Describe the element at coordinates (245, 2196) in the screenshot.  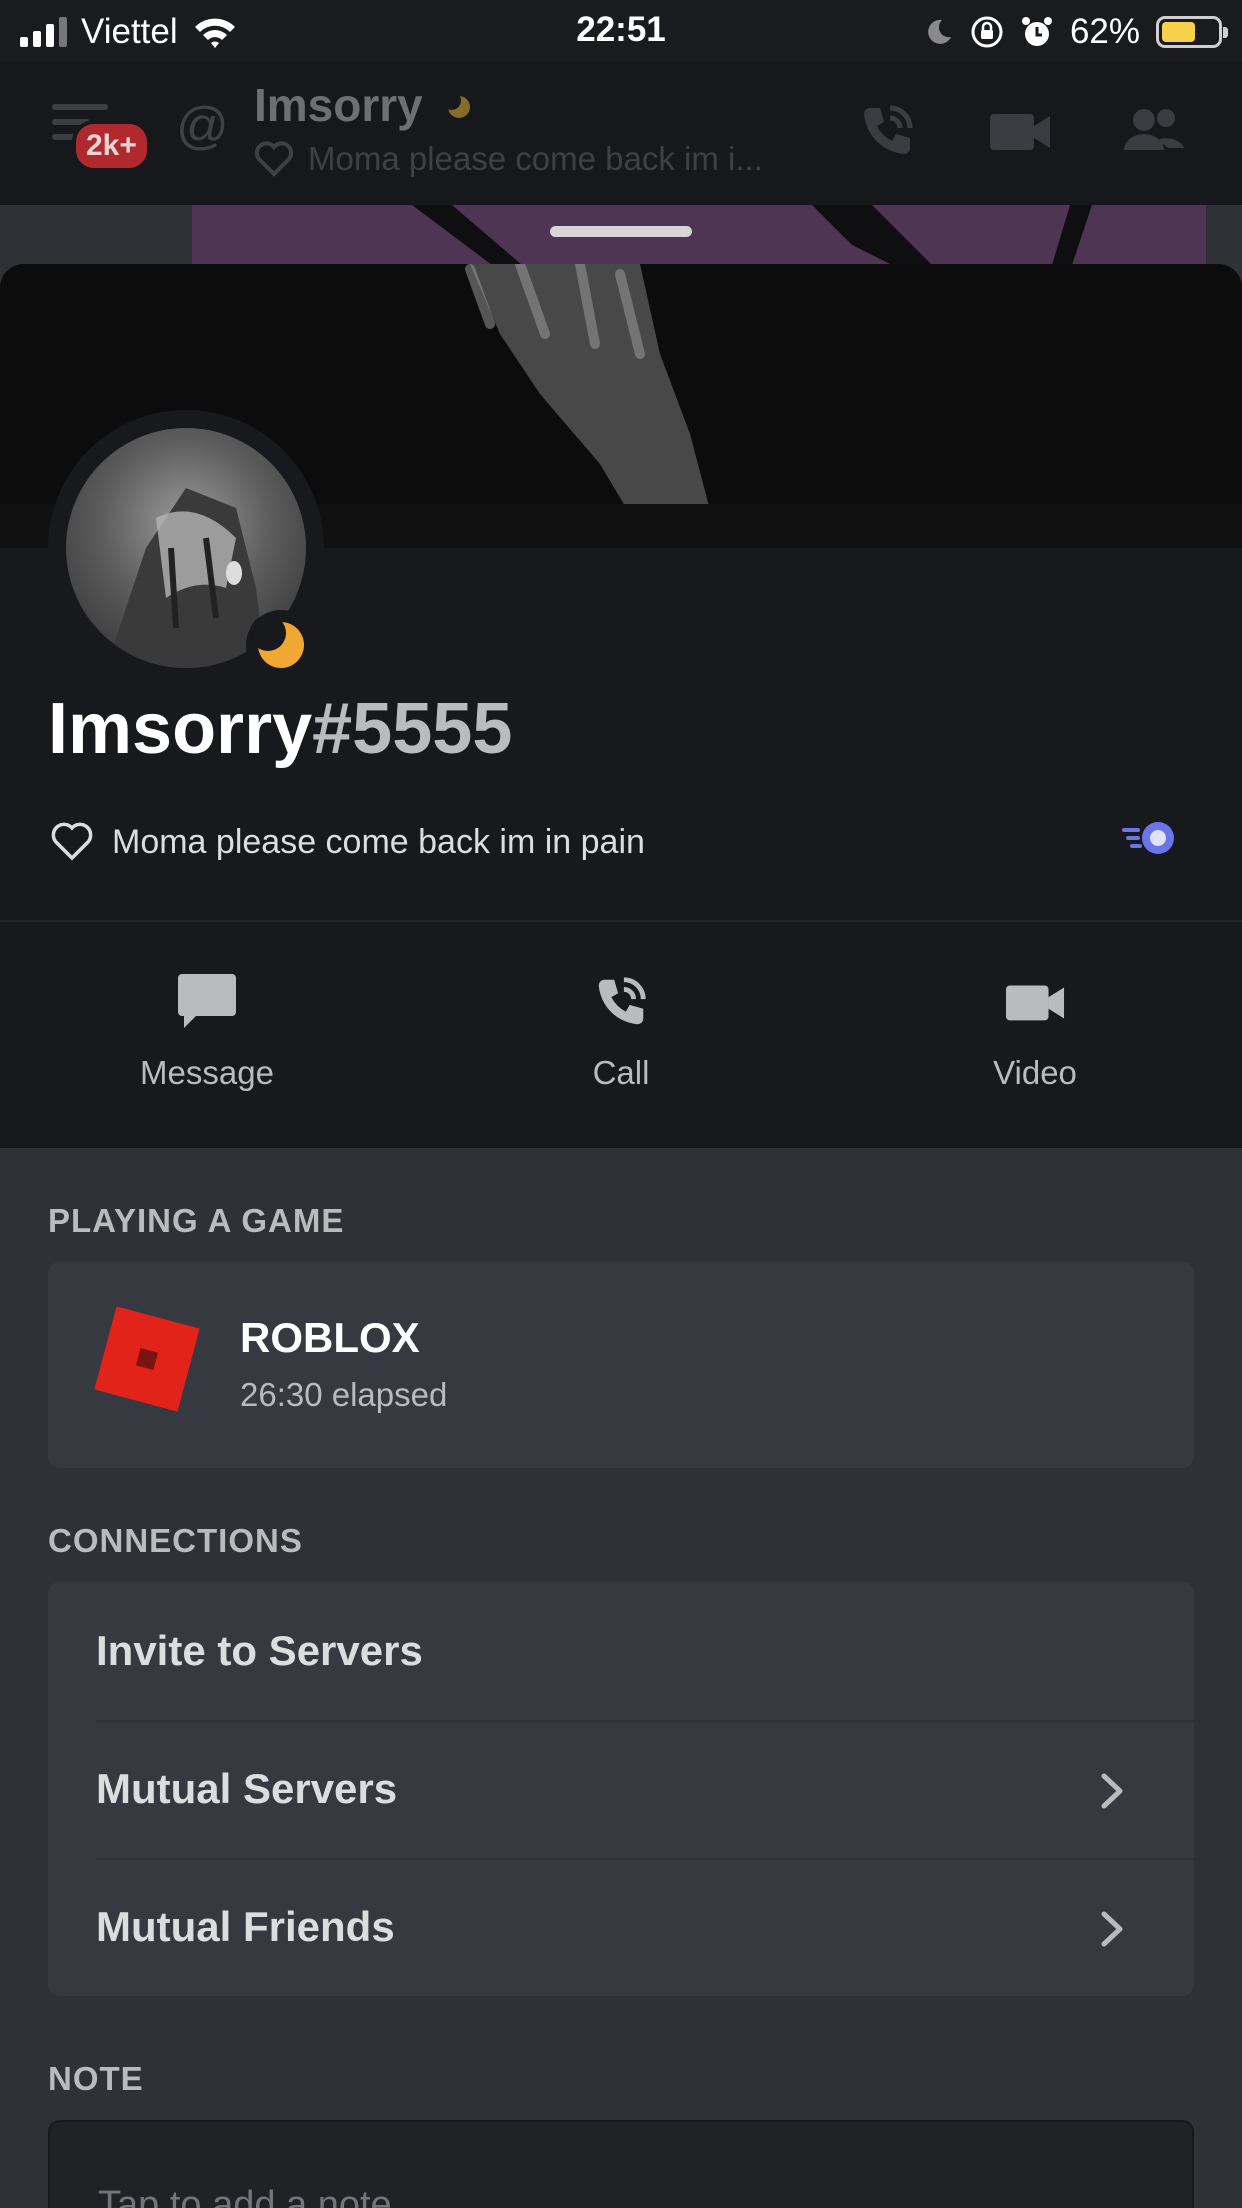
I see `note-placeholder: Tap to add a note` at that location.